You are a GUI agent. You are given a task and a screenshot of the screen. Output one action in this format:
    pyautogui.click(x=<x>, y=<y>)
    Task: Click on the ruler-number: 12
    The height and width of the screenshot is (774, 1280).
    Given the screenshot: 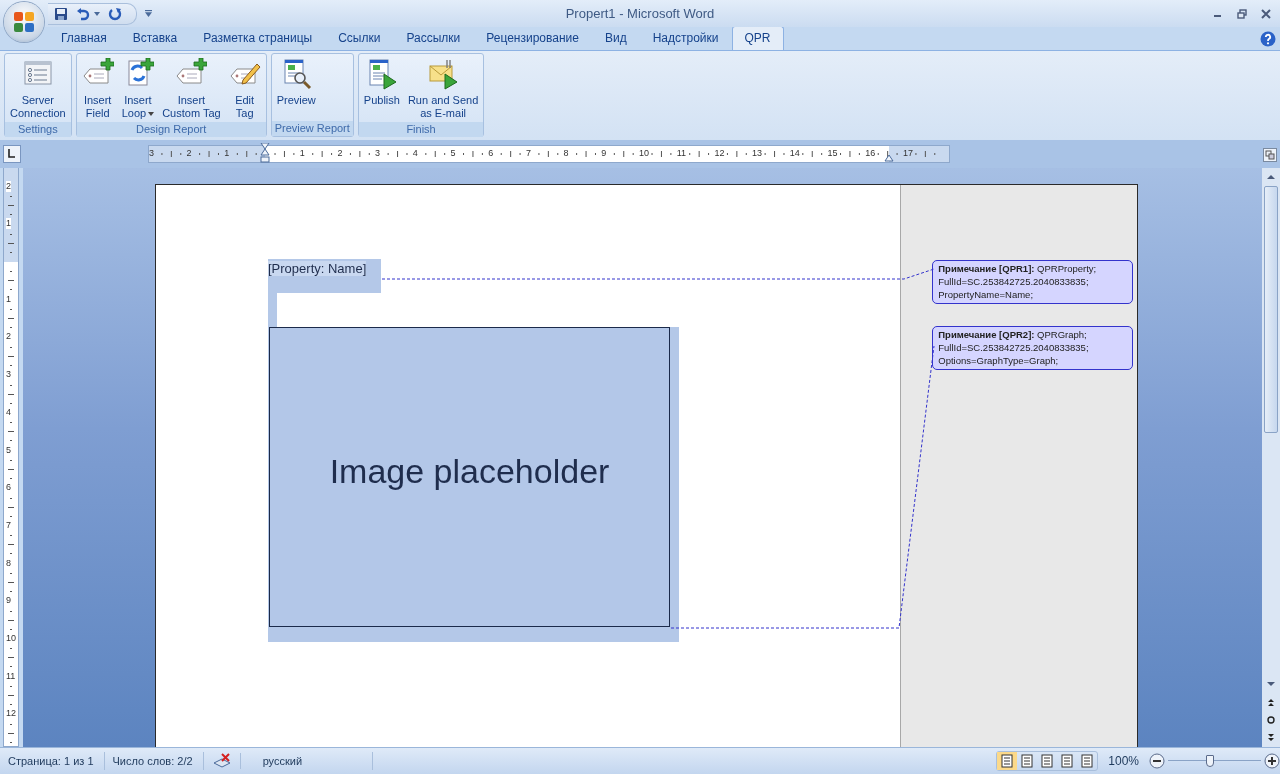 What is the action you would take?
    pyautogui.click(x=719, y=153)
    